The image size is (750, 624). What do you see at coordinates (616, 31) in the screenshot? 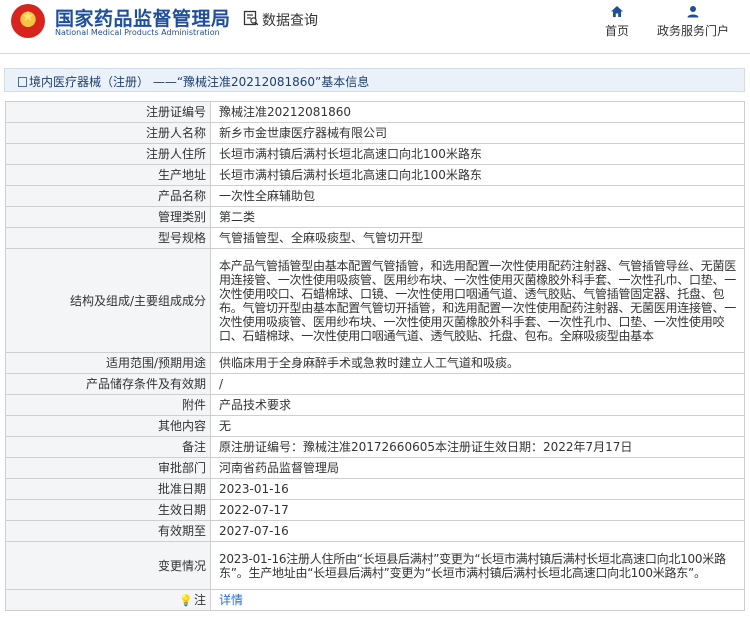
I see `nav-home-label: 首页` at bounding box center [616, 31].